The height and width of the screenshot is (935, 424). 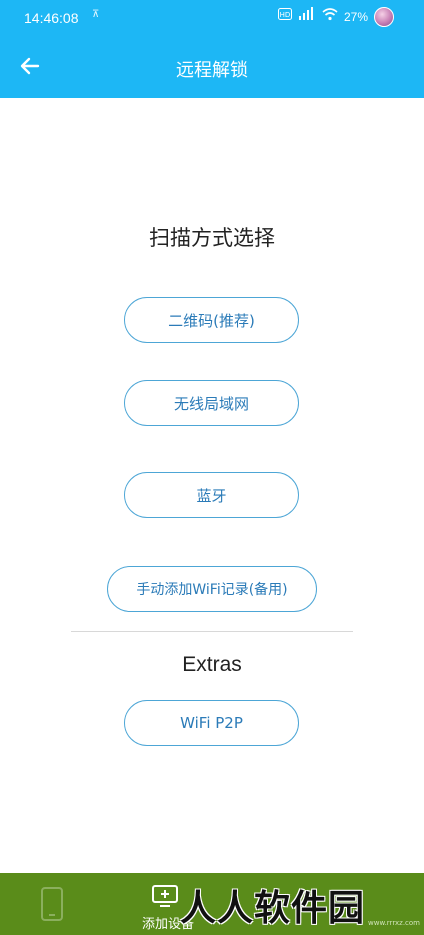 I want to click on notification-icon: ⊼, so click(x=96, y=14).